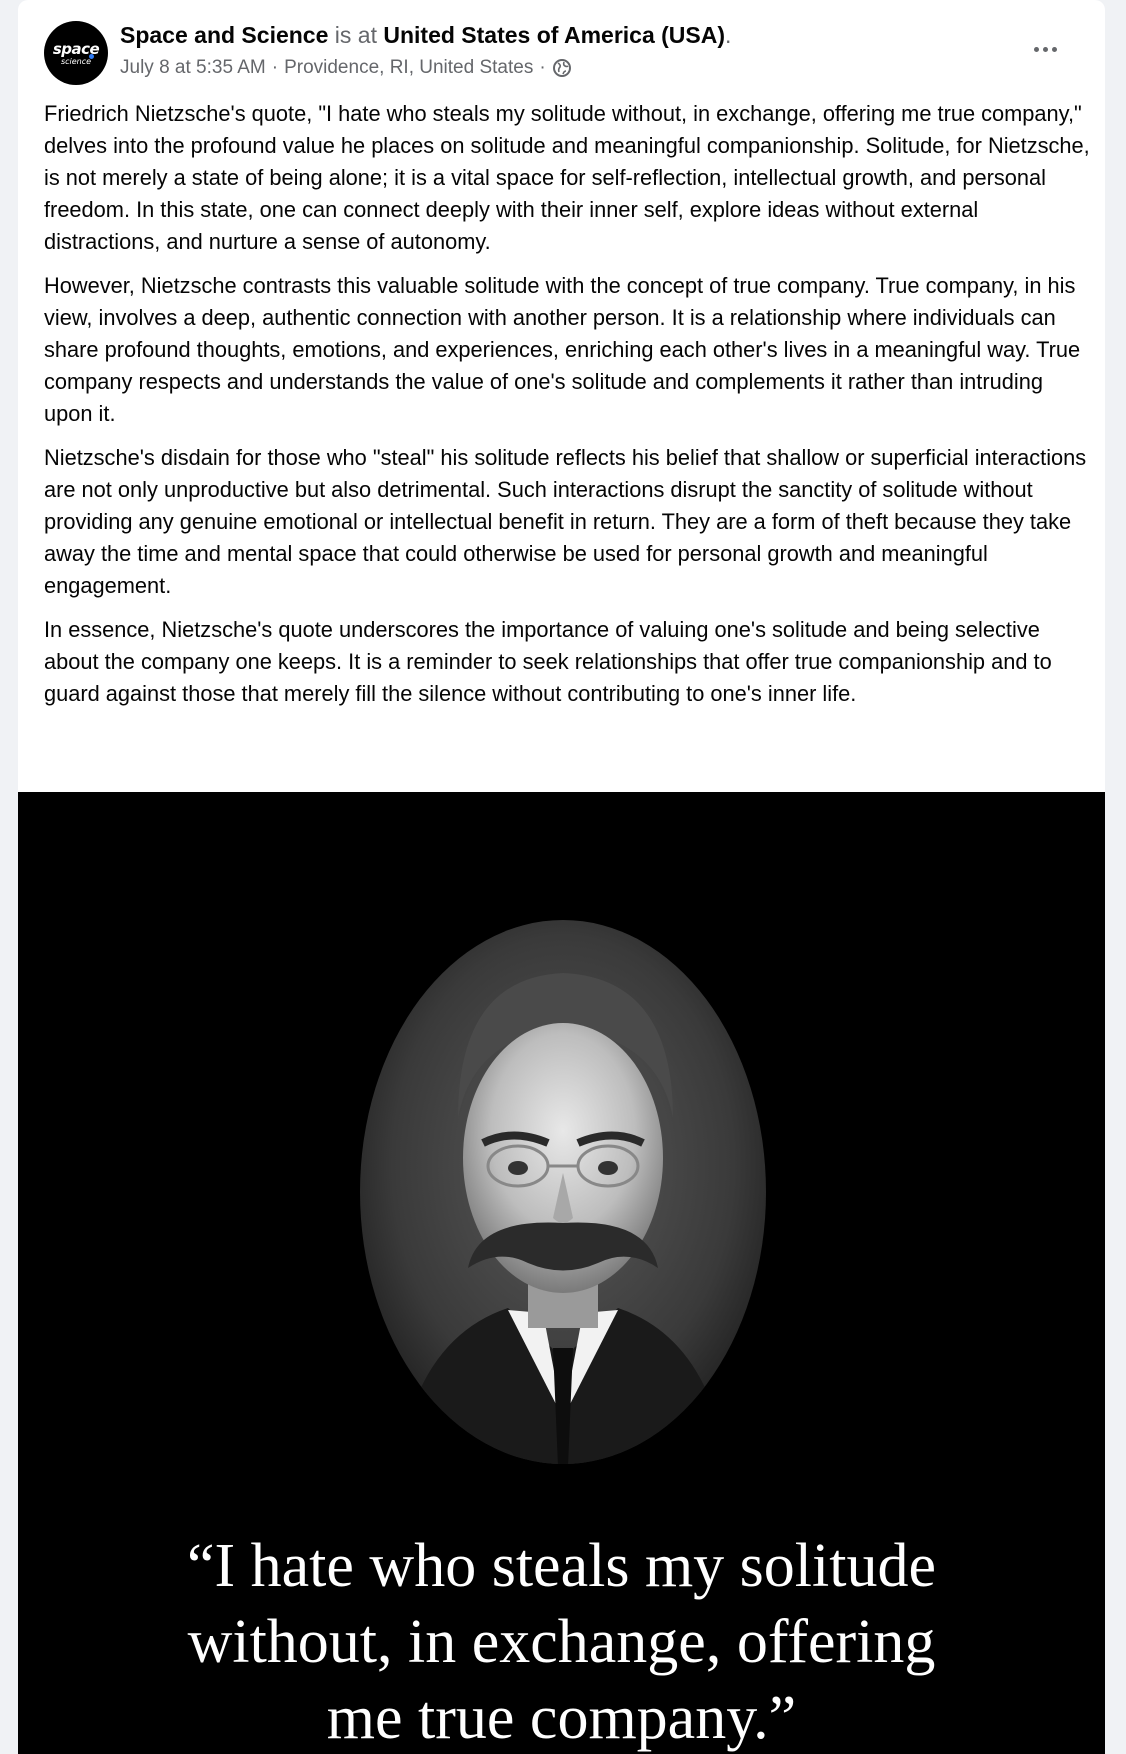 The width and height of the screenshot is (1126, 1754). What do you see at coordinates (563, 1192) in the screenshot?
I see `nietzsche-portrait` at bounding box center [563, 1192].